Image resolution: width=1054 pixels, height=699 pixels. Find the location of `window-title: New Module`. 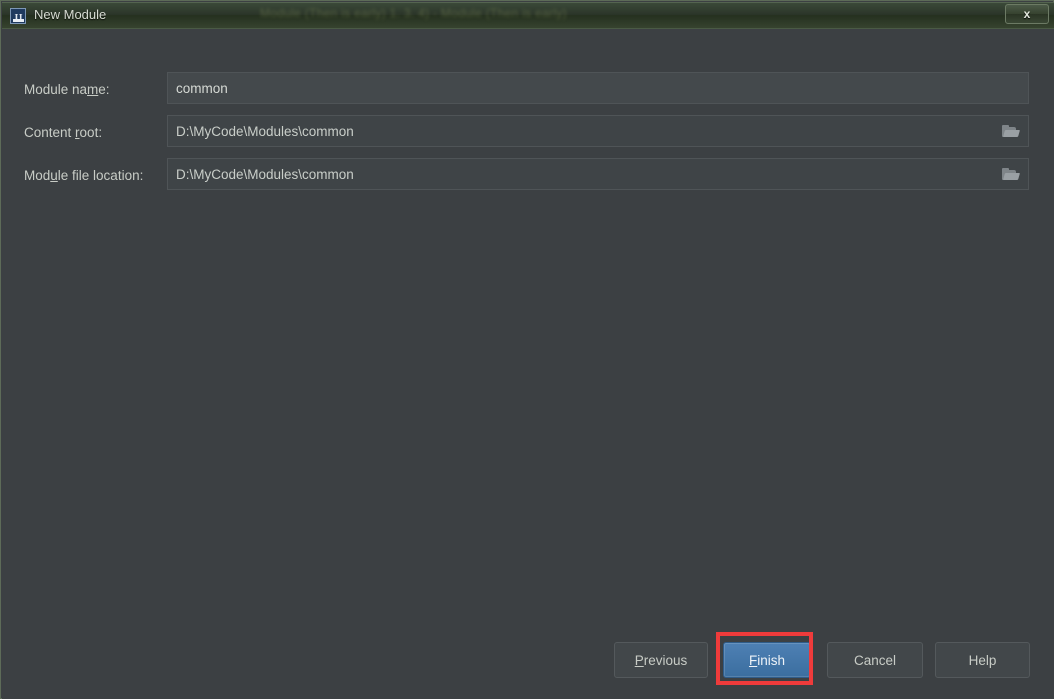

window-title: New Module is located at coordinates (70, 14).